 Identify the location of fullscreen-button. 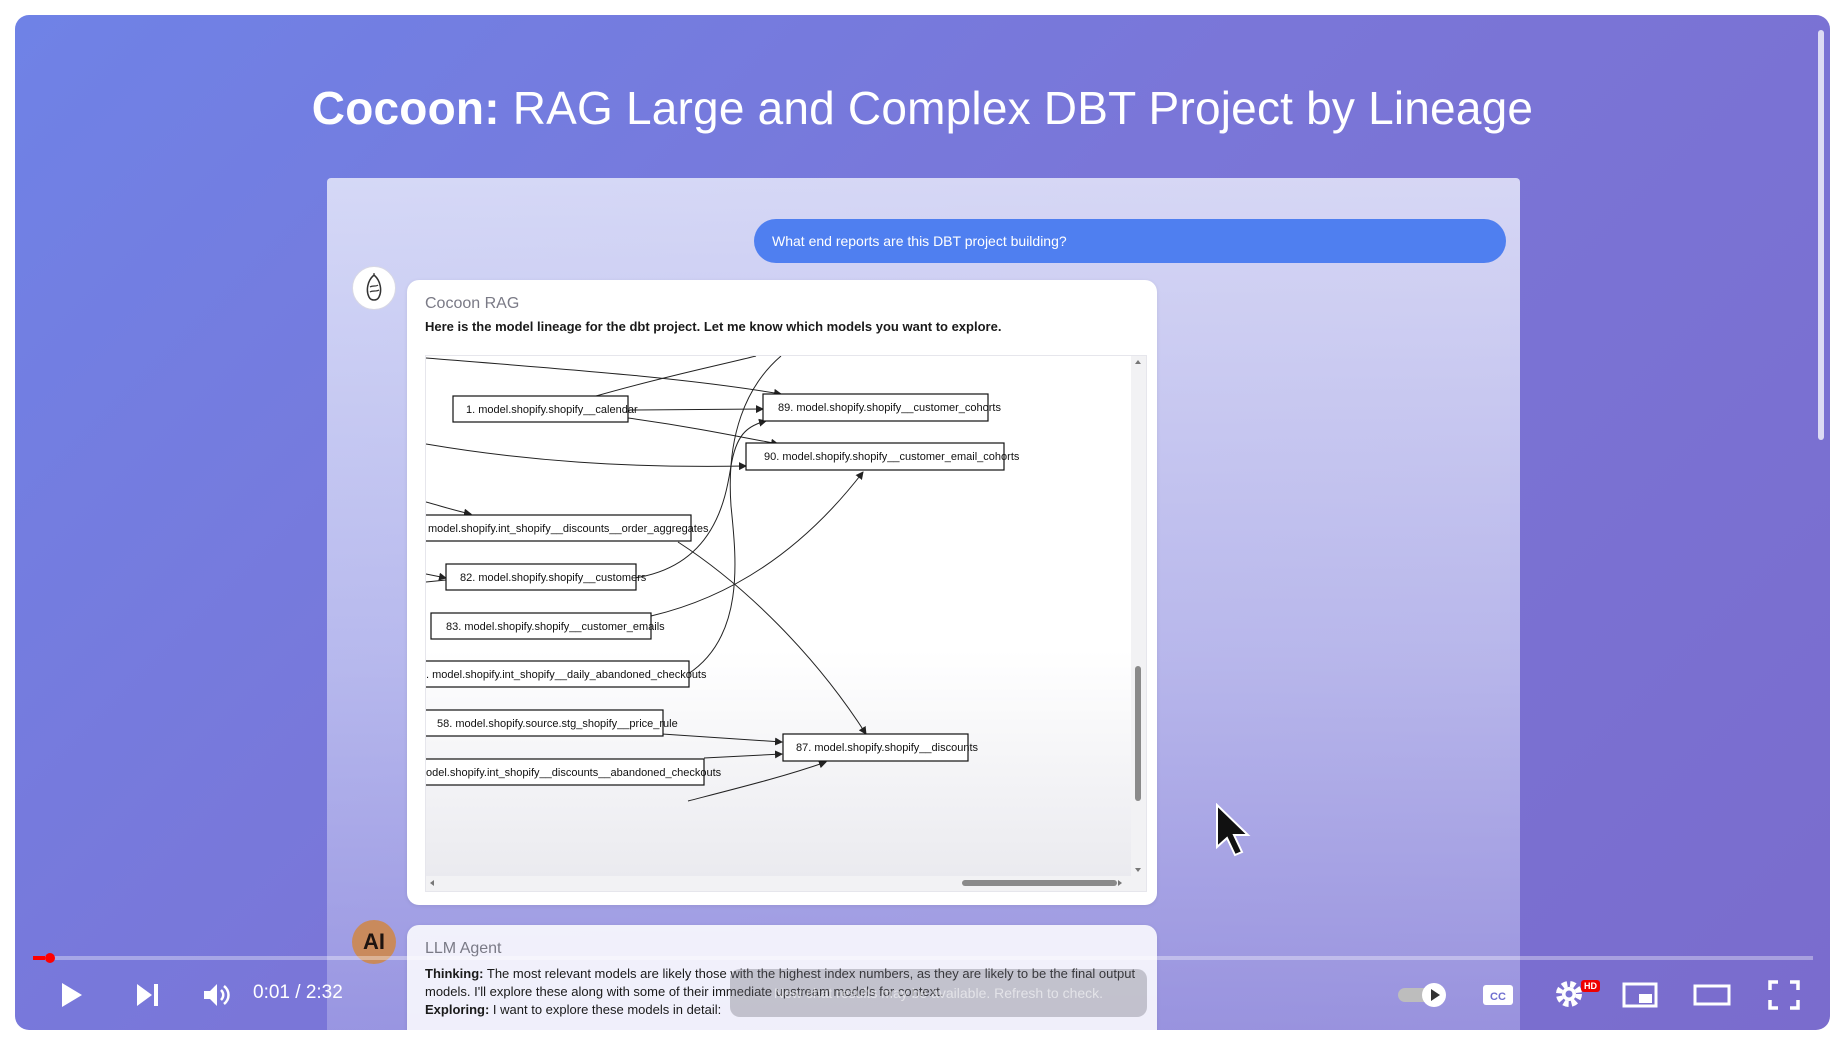
(1784, 995).